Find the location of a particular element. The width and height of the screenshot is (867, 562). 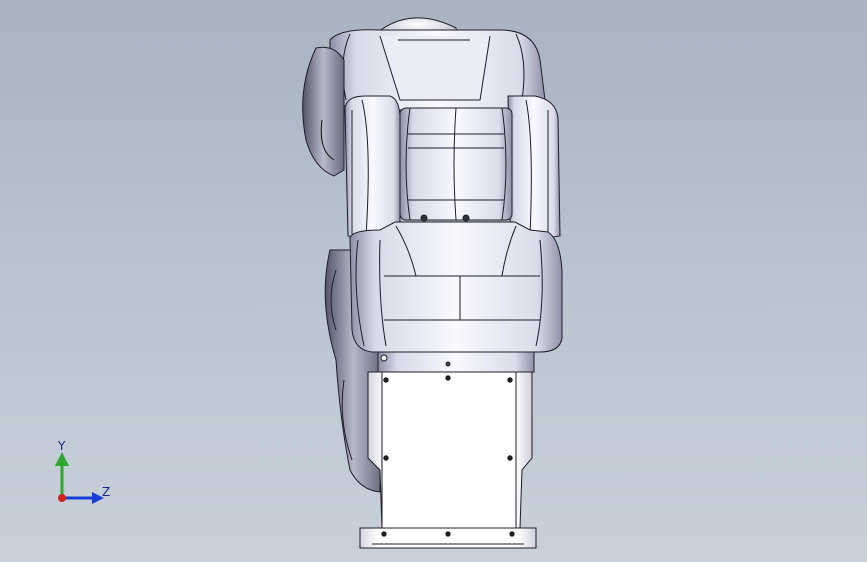

base-cabinet is located at coordinates (450, 450).